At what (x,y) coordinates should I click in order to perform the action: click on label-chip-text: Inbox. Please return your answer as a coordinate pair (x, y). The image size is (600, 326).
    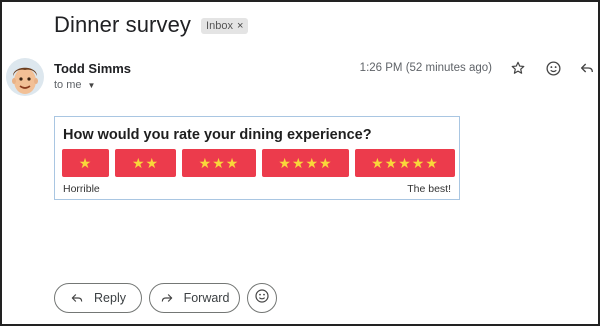
    Looking at the image, I should click on (219, 26).